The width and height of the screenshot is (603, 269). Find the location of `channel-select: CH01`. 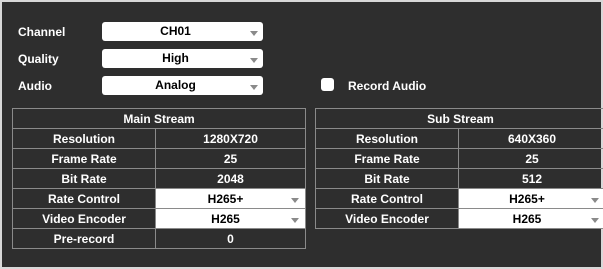

channel-select: CH01 is located at coordinates (182, 31).